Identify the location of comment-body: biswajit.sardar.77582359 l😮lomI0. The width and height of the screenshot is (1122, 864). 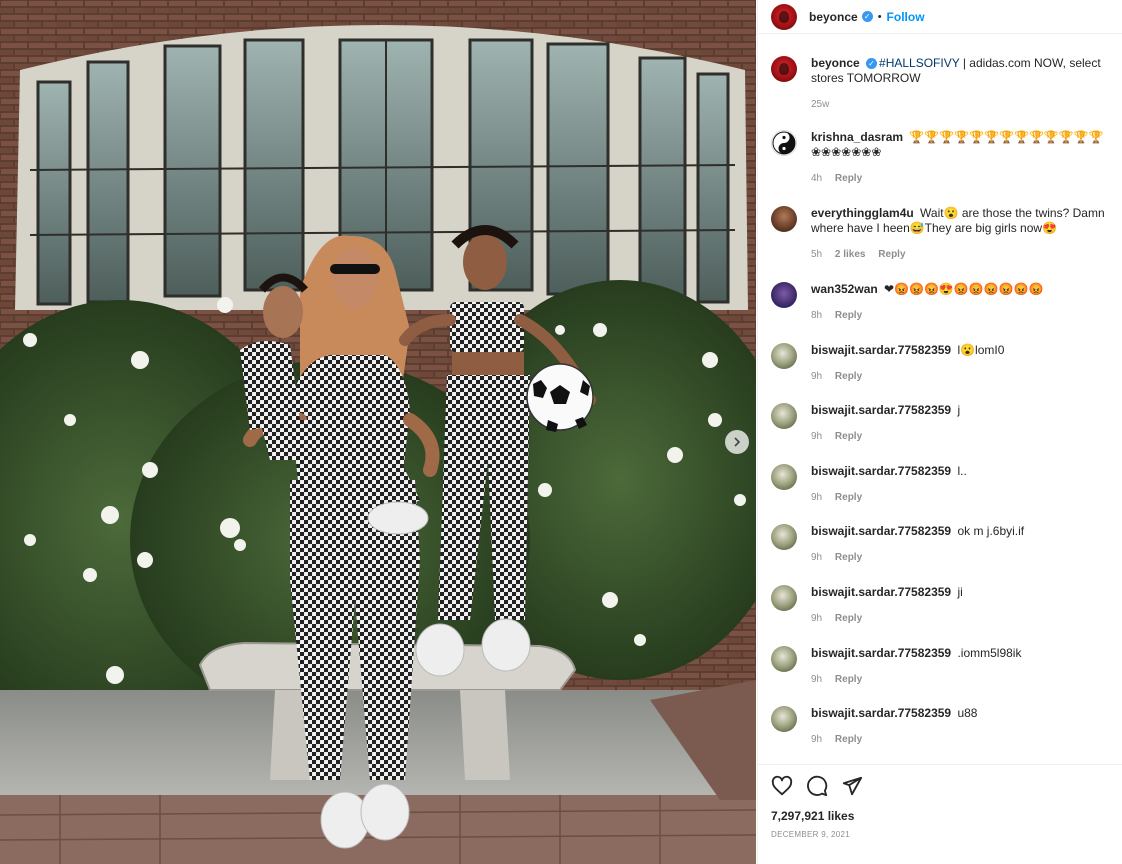
(965, 350).